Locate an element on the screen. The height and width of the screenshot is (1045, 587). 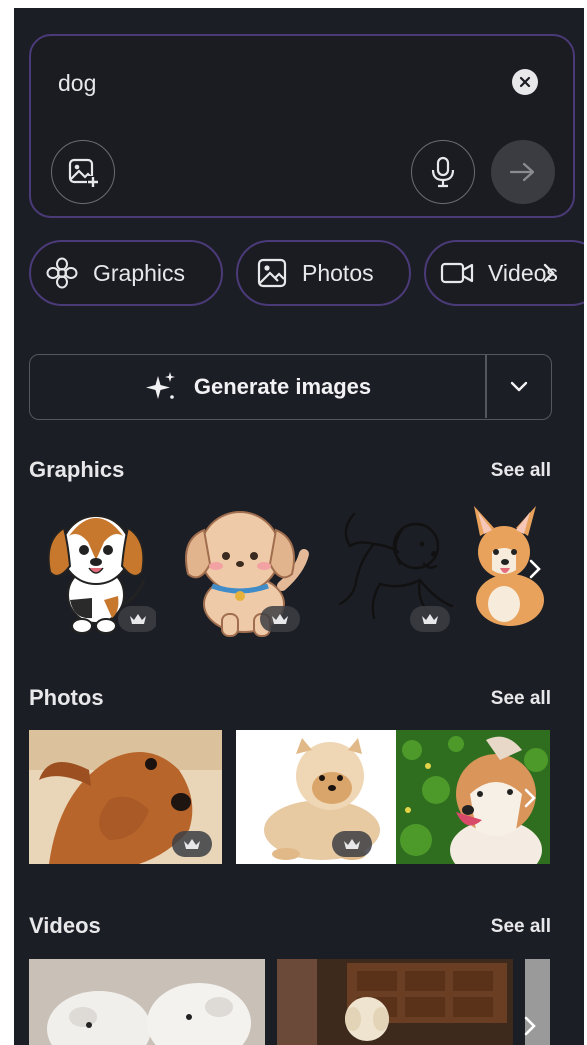
generate-images-label: Generate images is located at coordinates (282, 386).